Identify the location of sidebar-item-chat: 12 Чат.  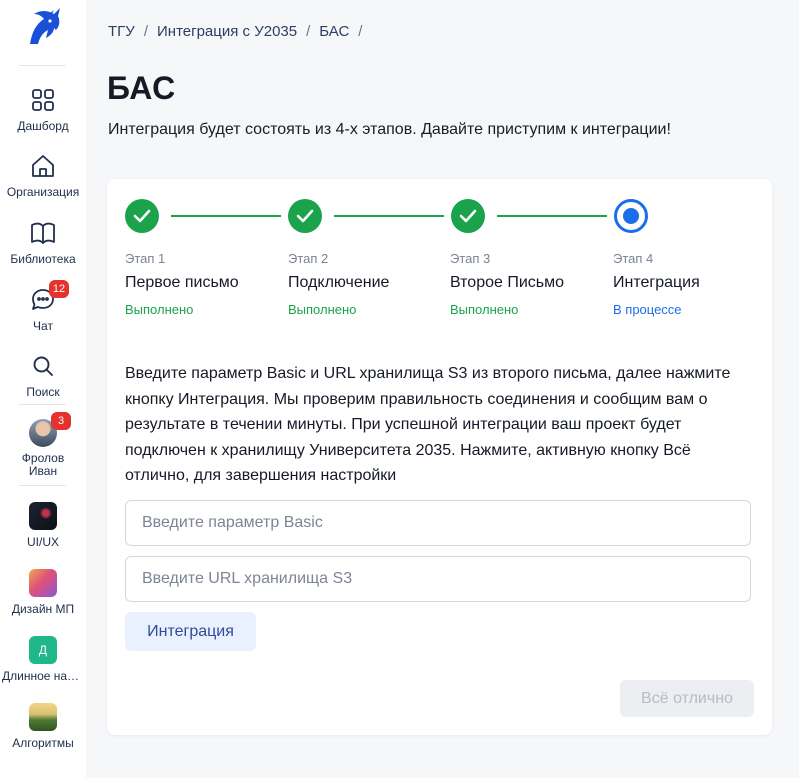
(43, 306).